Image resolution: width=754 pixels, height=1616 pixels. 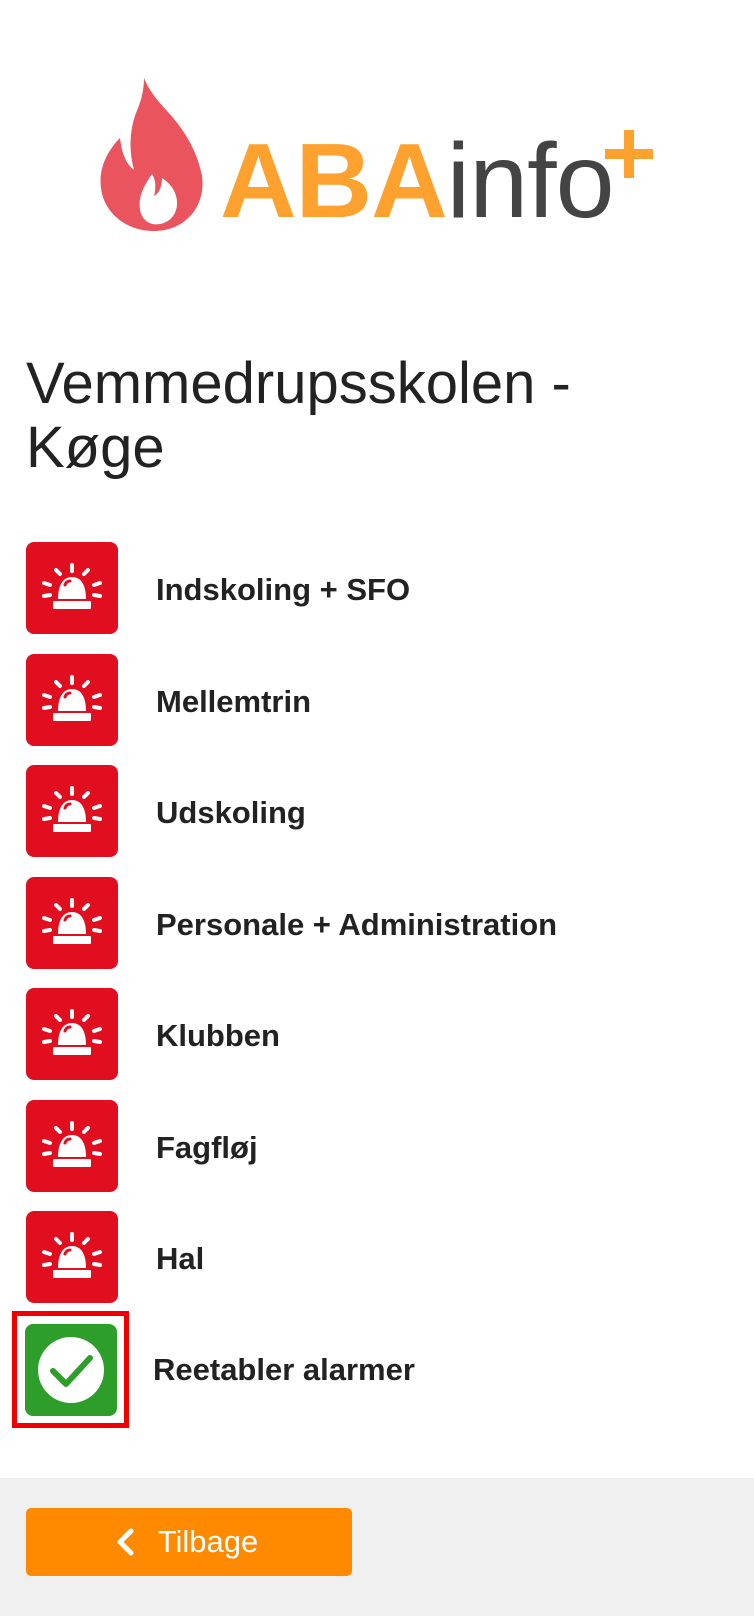 I want to click on reset-alarms-button, so click(x=70, y=1369).